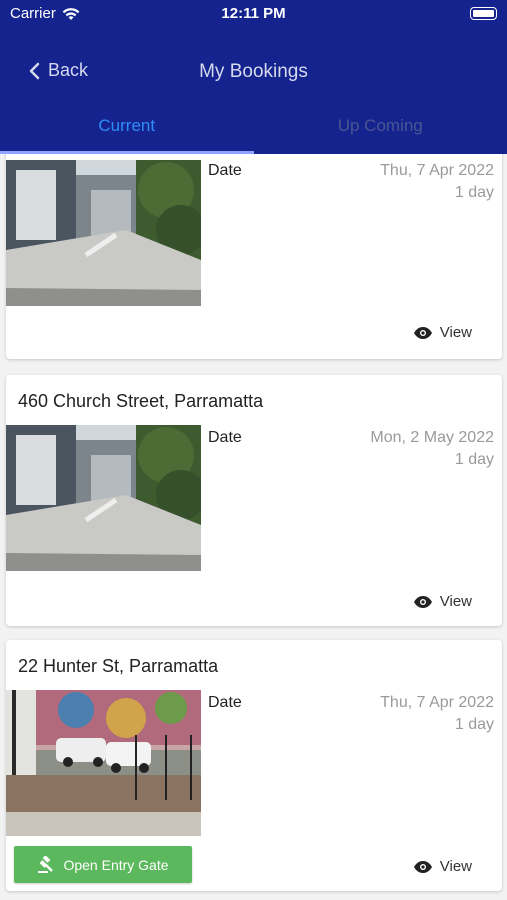  Describe the element at coordinates (483, 13) in the screenshot. I see `battery-icon` at that location.